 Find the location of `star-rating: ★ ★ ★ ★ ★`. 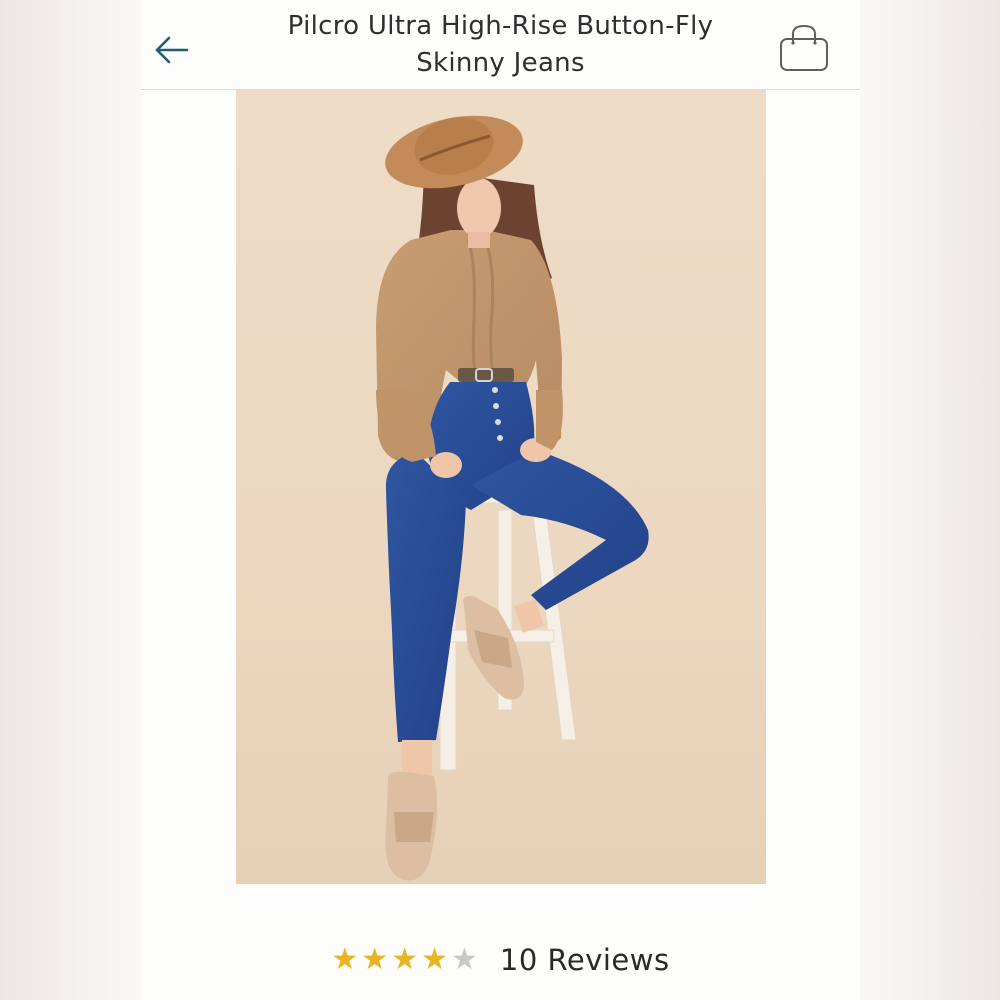

star-rating: ★ ★ ★ ★ ★ is located at coordinates (404, 960).